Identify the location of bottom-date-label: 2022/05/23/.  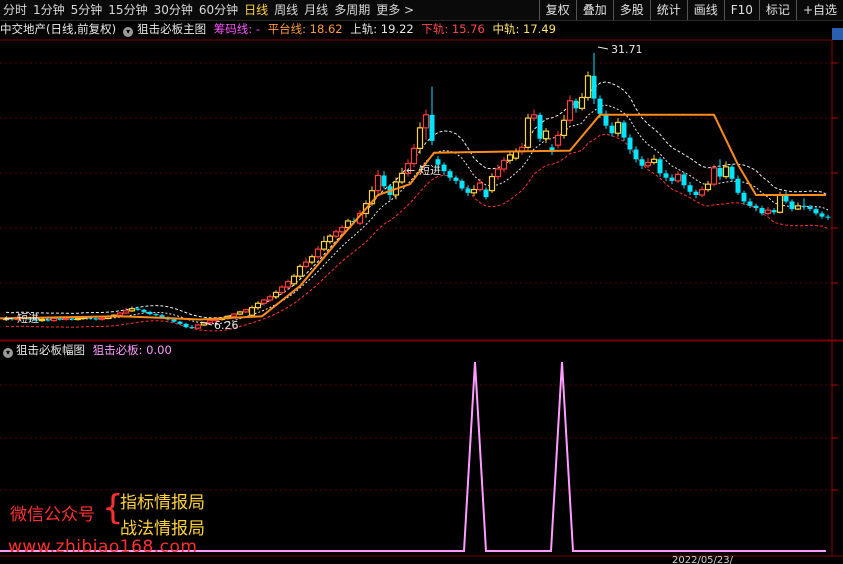
(703, 559).